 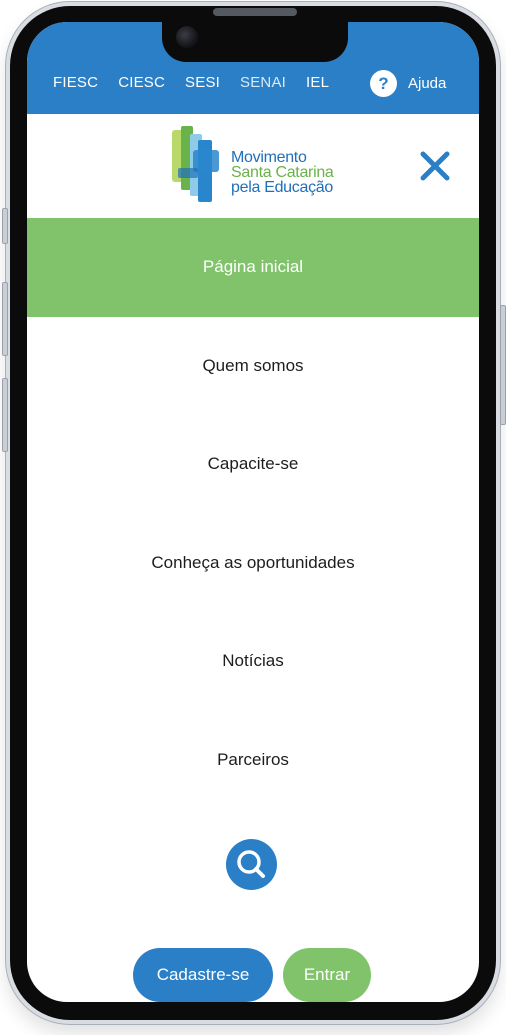 What do you see at coordinates (503, 365) in the screenshot?
I see `power-button` at bounding box center [503, 365].